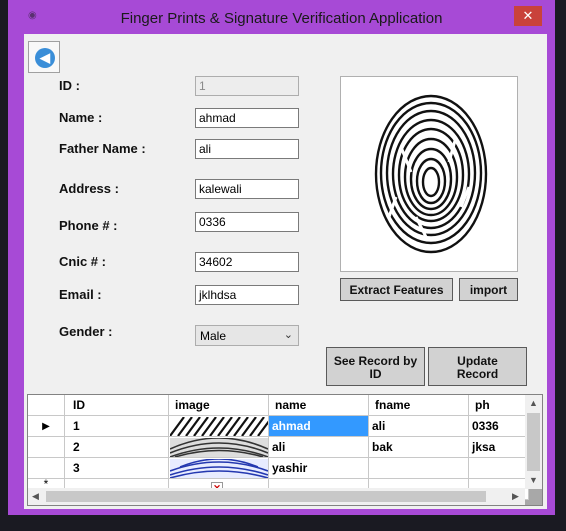 The image size is (566, 531). Describe the element at coordinates (102, 148) in the screenshot. I see `father-name-label: Father Name :` at that location.